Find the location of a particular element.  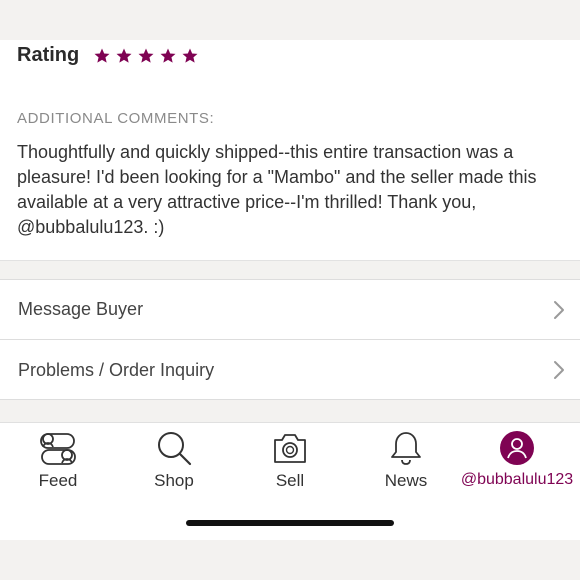

tab-news-label: News is located at coordinates (406, 480).